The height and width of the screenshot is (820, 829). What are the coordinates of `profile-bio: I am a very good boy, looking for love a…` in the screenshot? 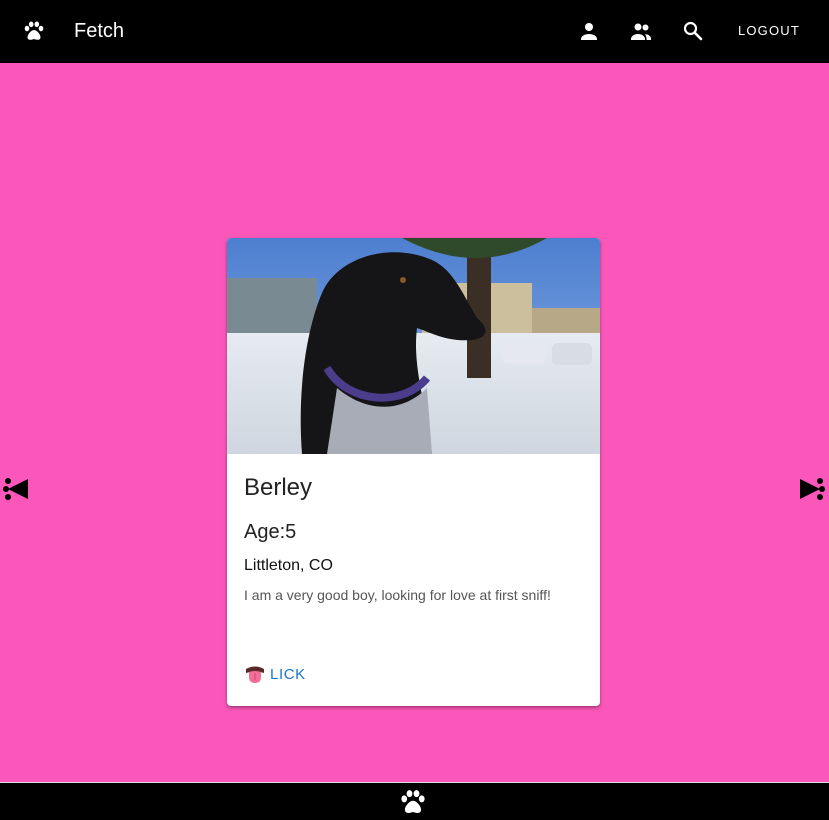 It's located at (397, 595).